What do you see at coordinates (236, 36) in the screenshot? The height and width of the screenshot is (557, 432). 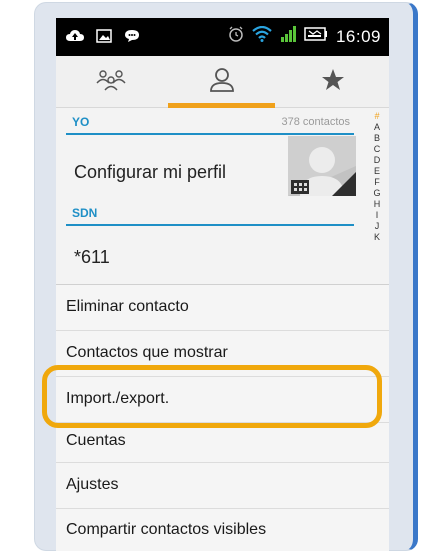 I see `alarm-icon` at bounding box center [236, 36].